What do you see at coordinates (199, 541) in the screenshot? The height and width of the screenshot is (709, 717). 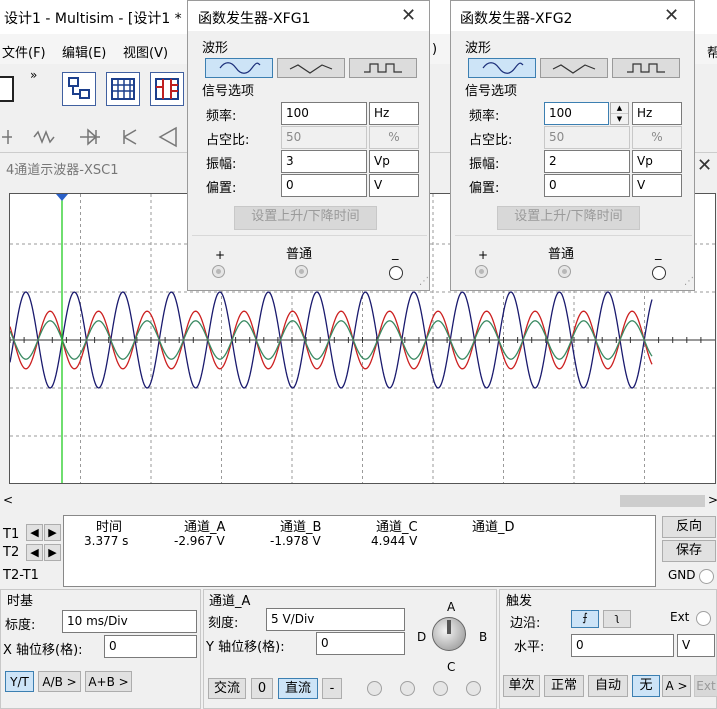 I see `t1-channel-a: -2.967 V` at bounding box center [199, 541].